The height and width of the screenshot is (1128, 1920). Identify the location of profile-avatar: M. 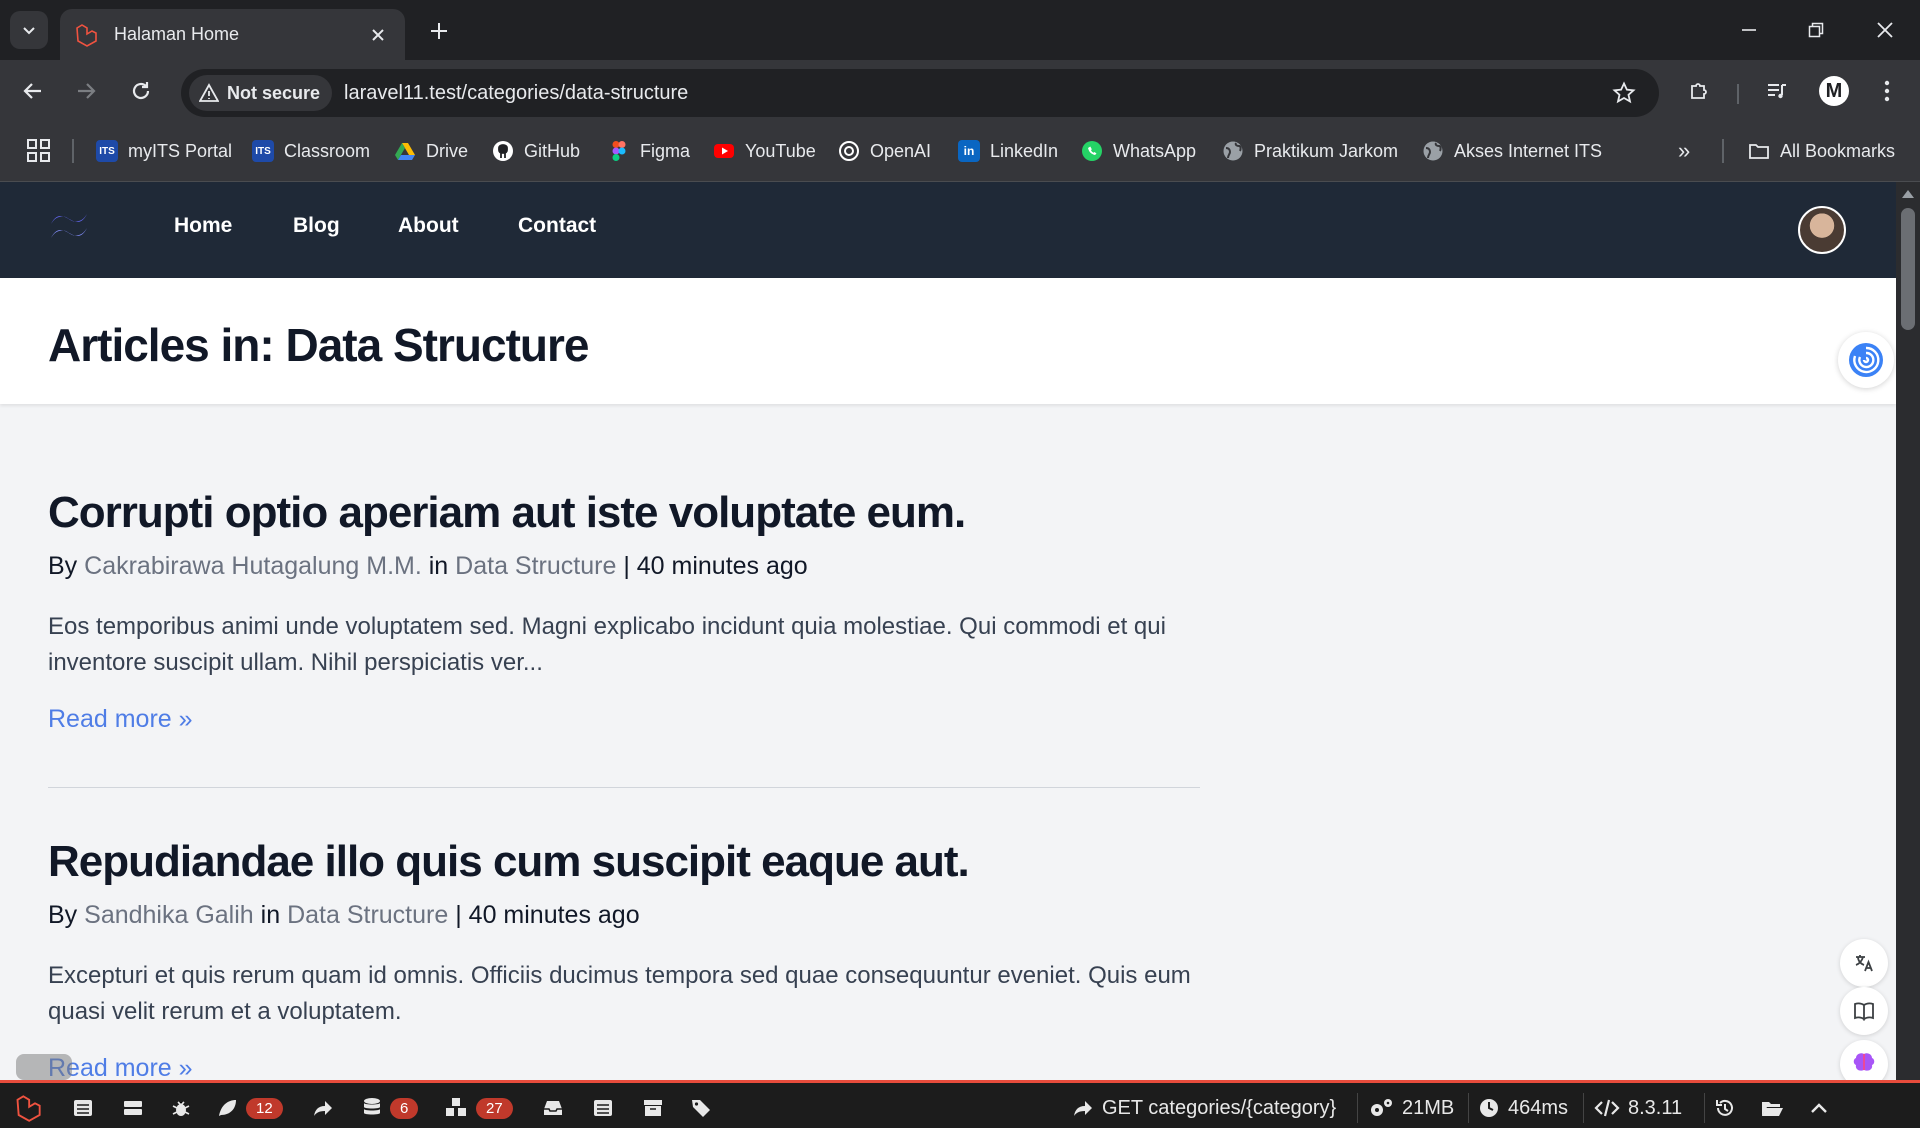
(1834, 91).